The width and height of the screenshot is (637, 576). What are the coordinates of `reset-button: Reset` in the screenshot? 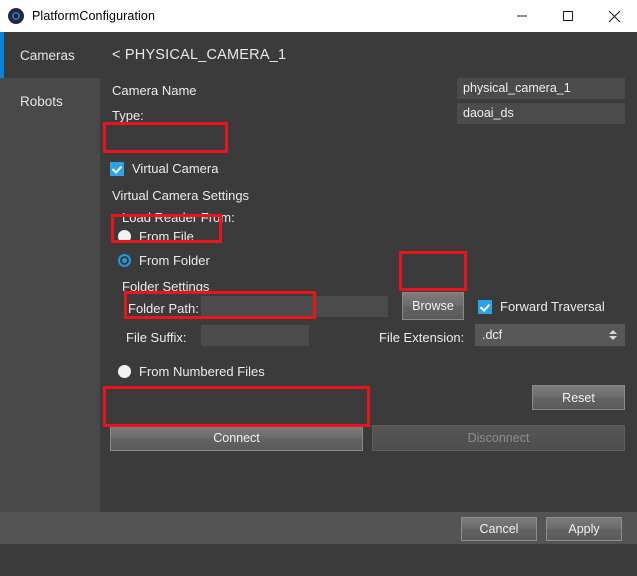 It's located at (578, 397).